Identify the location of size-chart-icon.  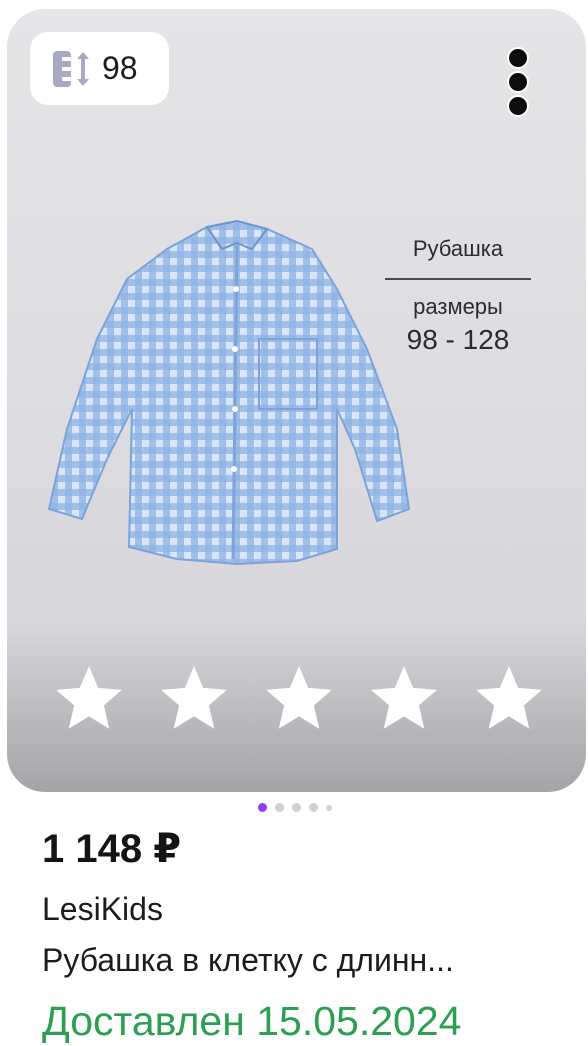
(71, 68).